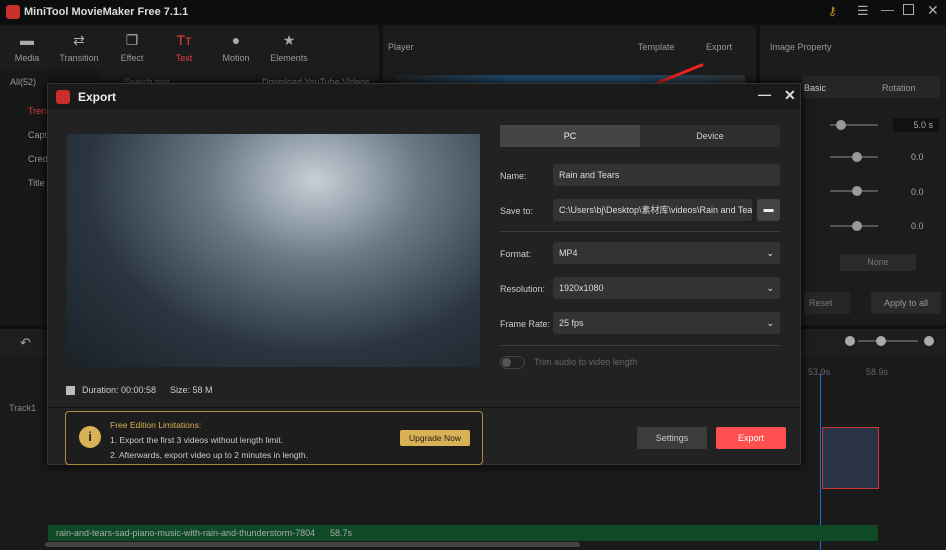 The image size is (946, 550). Describe the element at coordinates (191, 390) in the screenshot. I see `size-text: Size: 58 M` at that location.